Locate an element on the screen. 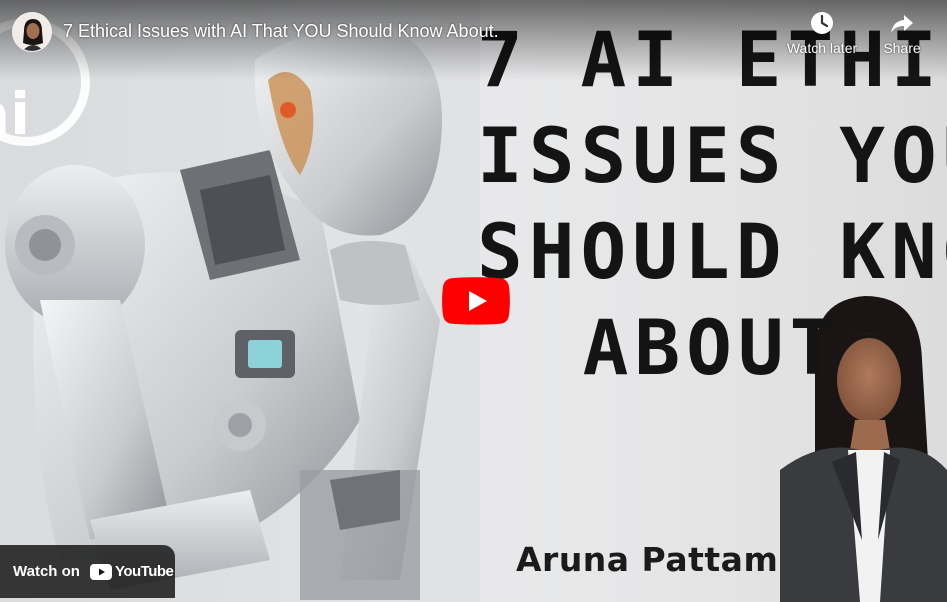 This screenshot has width=947, height=602. avatar-portrait is located at coordinates (32, 32).